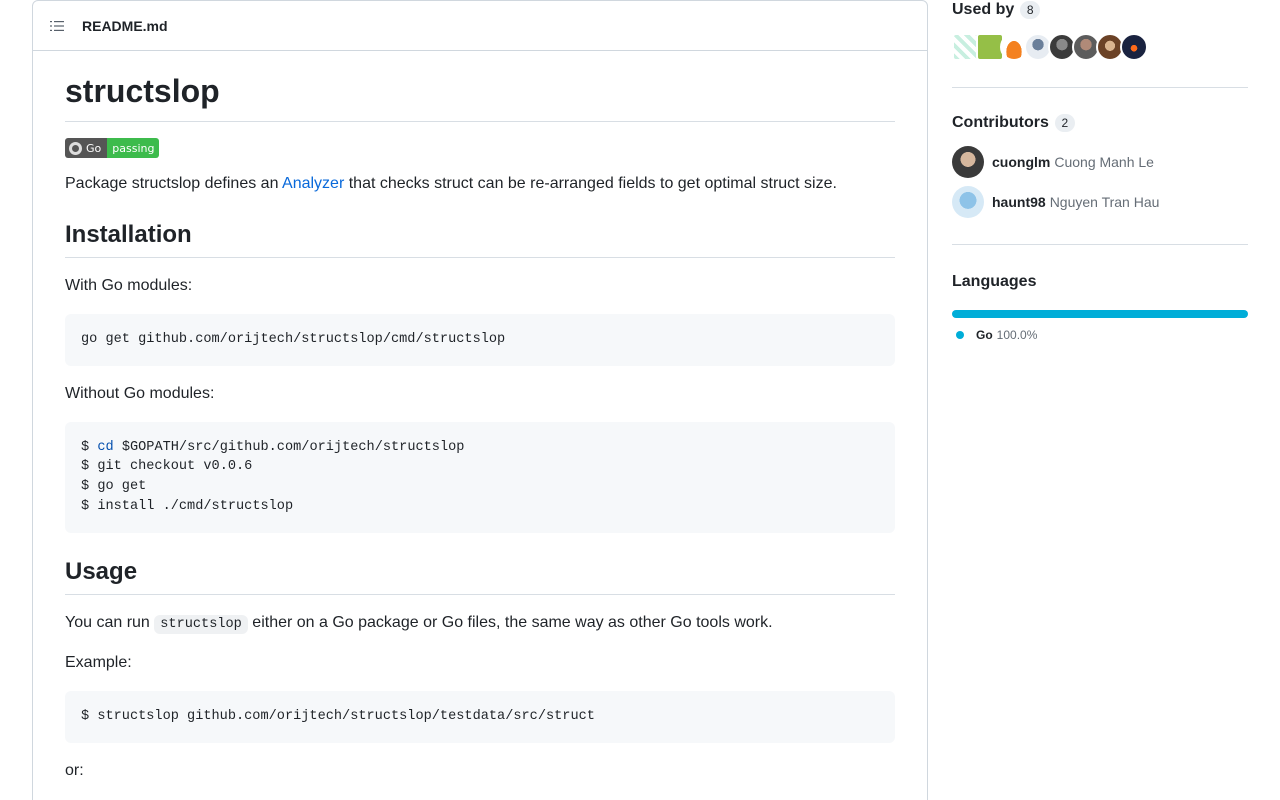 This screenshot has width=1280, height=800. What do you see at coordinates (110, 622) in the screenshot?
I see `usage-text-before: You can run` at bounding box center [110, 622].